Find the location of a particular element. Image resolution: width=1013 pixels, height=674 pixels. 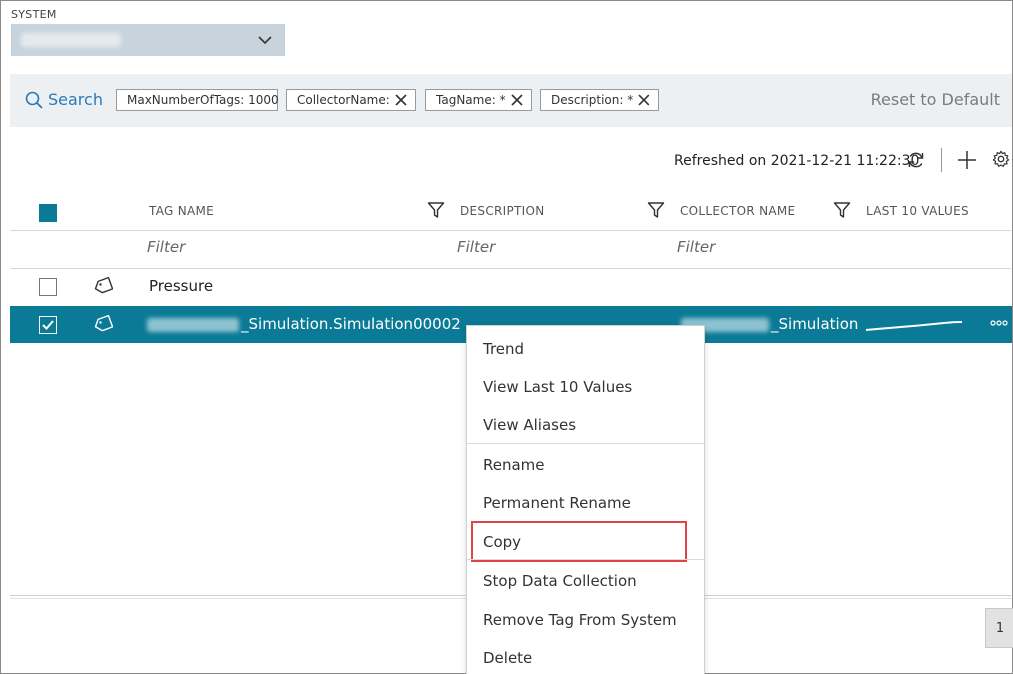

more-options-icon is located at coordinates (999, 323).